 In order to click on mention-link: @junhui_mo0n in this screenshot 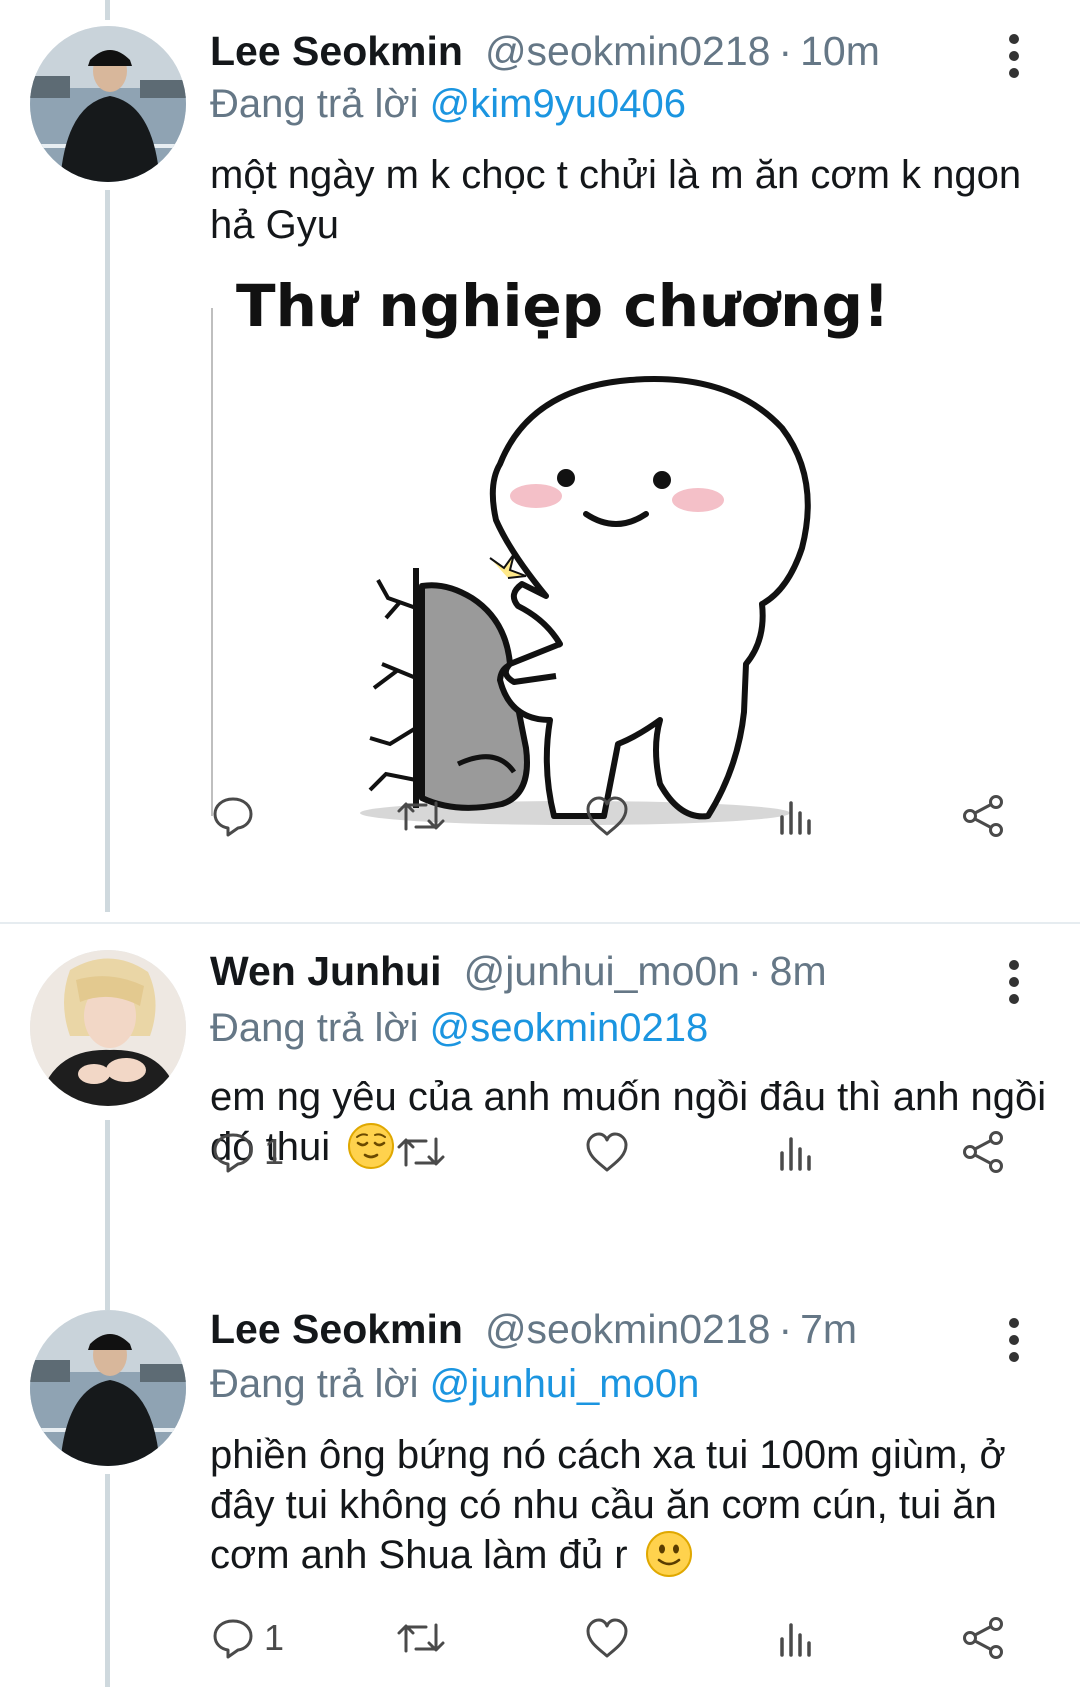, I will do `click(565, 1384)`.